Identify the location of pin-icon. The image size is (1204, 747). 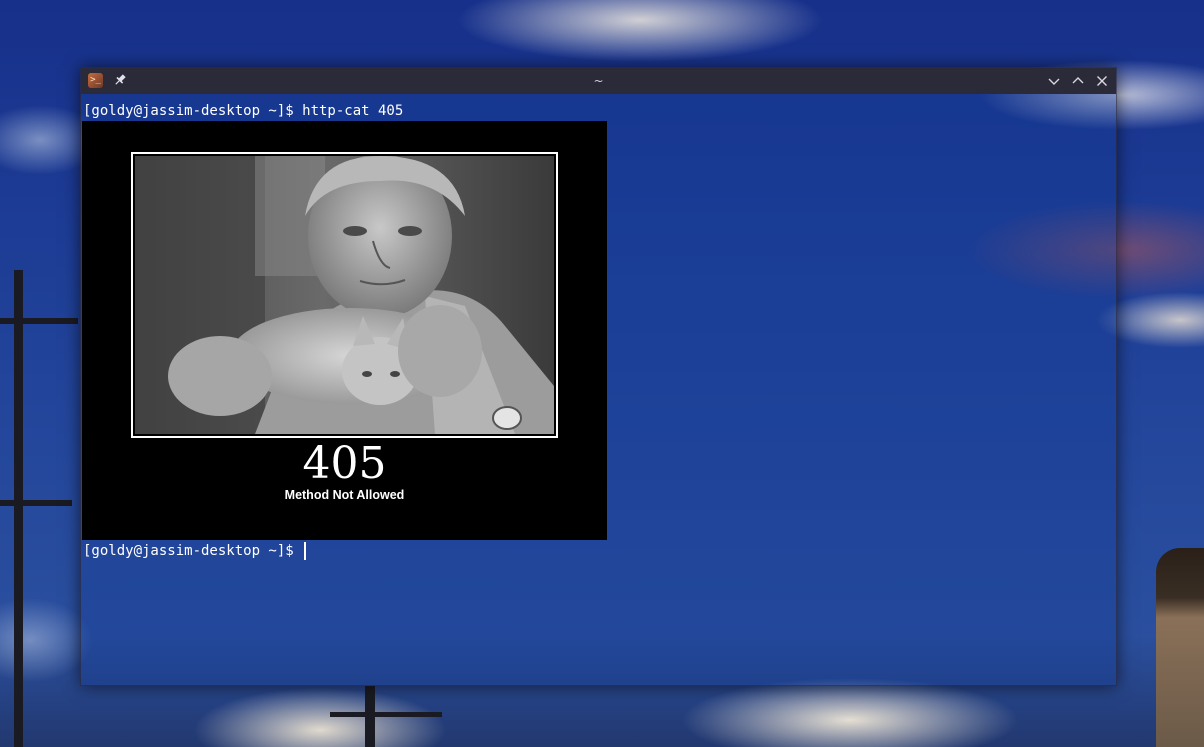
(120, 80).